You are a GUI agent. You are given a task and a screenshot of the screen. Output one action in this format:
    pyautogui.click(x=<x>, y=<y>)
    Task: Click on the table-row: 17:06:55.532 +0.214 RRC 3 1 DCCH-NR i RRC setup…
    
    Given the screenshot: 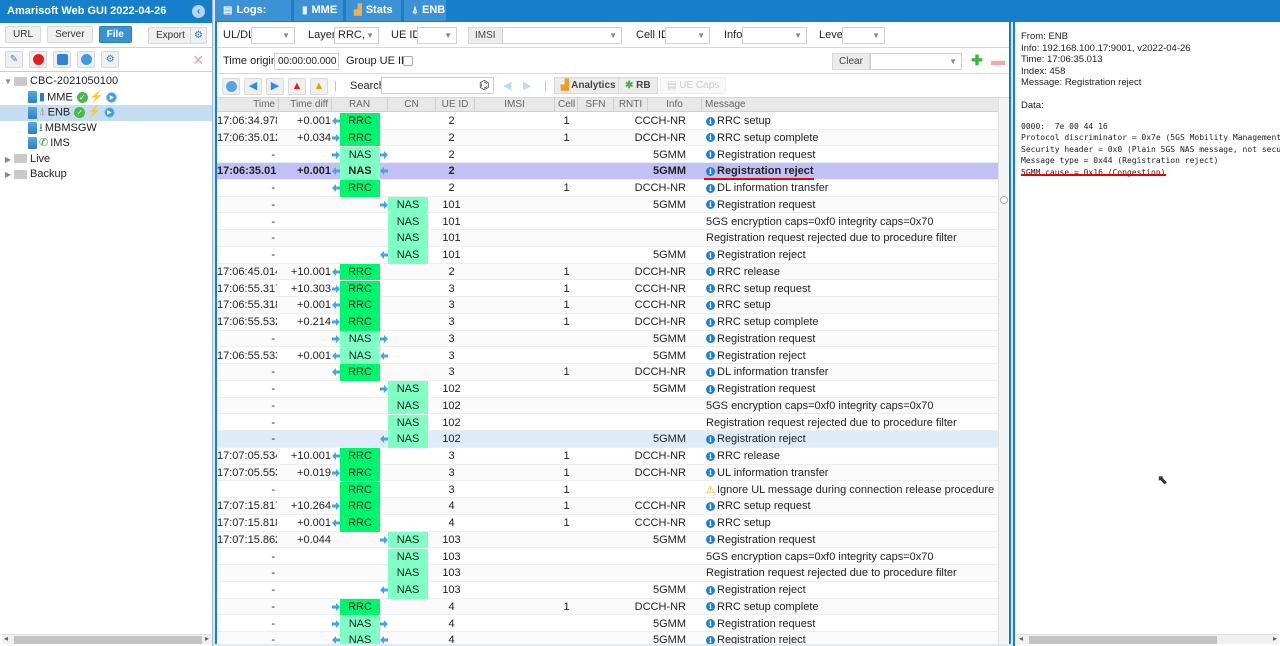 What is the action you would take?
    pyautogui.click(x=608, y=322)
    